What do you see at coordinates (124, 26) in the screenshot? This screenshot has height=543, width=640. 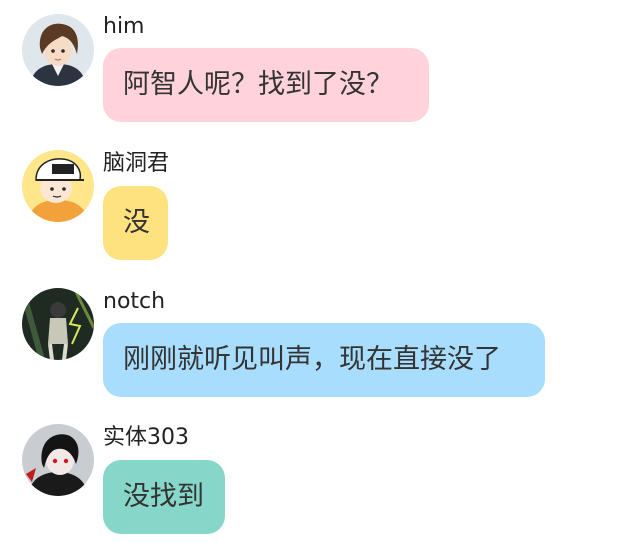 I see `sender-name: him` at bounding box center [124, 26].